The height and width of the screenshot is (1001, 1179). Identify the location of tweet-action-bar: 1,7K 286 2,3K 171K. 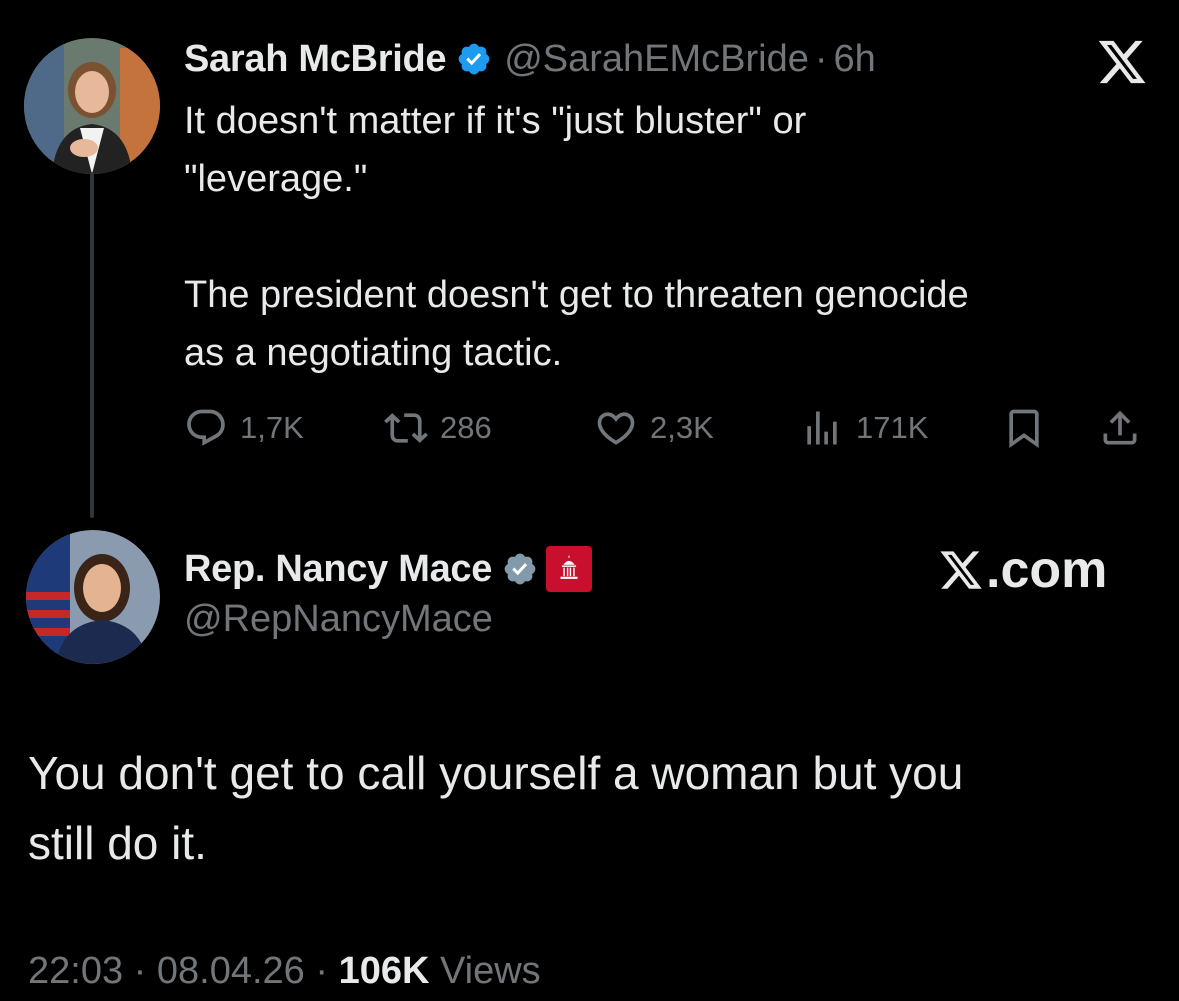
(669, 428).